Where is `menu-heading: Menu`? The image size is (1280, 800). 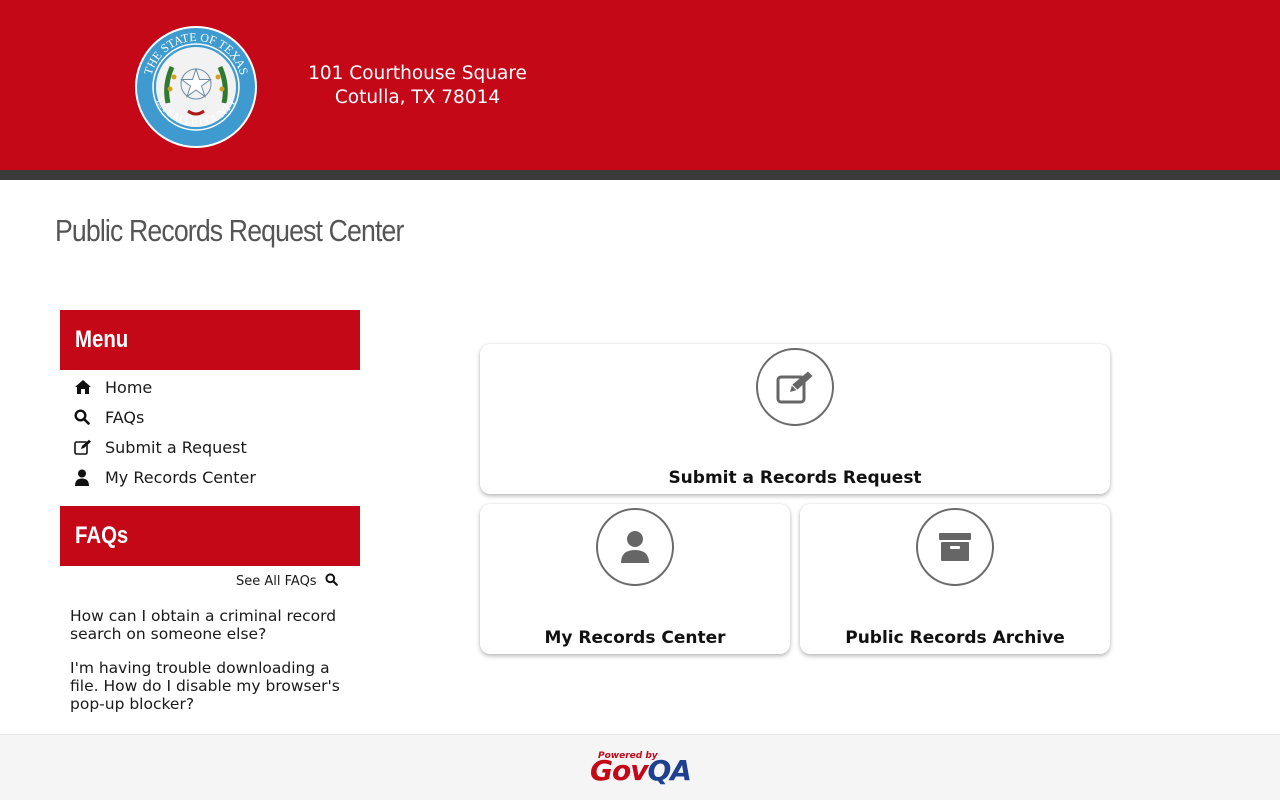 menu-heading: Menu is located at coordinates (210, 340).